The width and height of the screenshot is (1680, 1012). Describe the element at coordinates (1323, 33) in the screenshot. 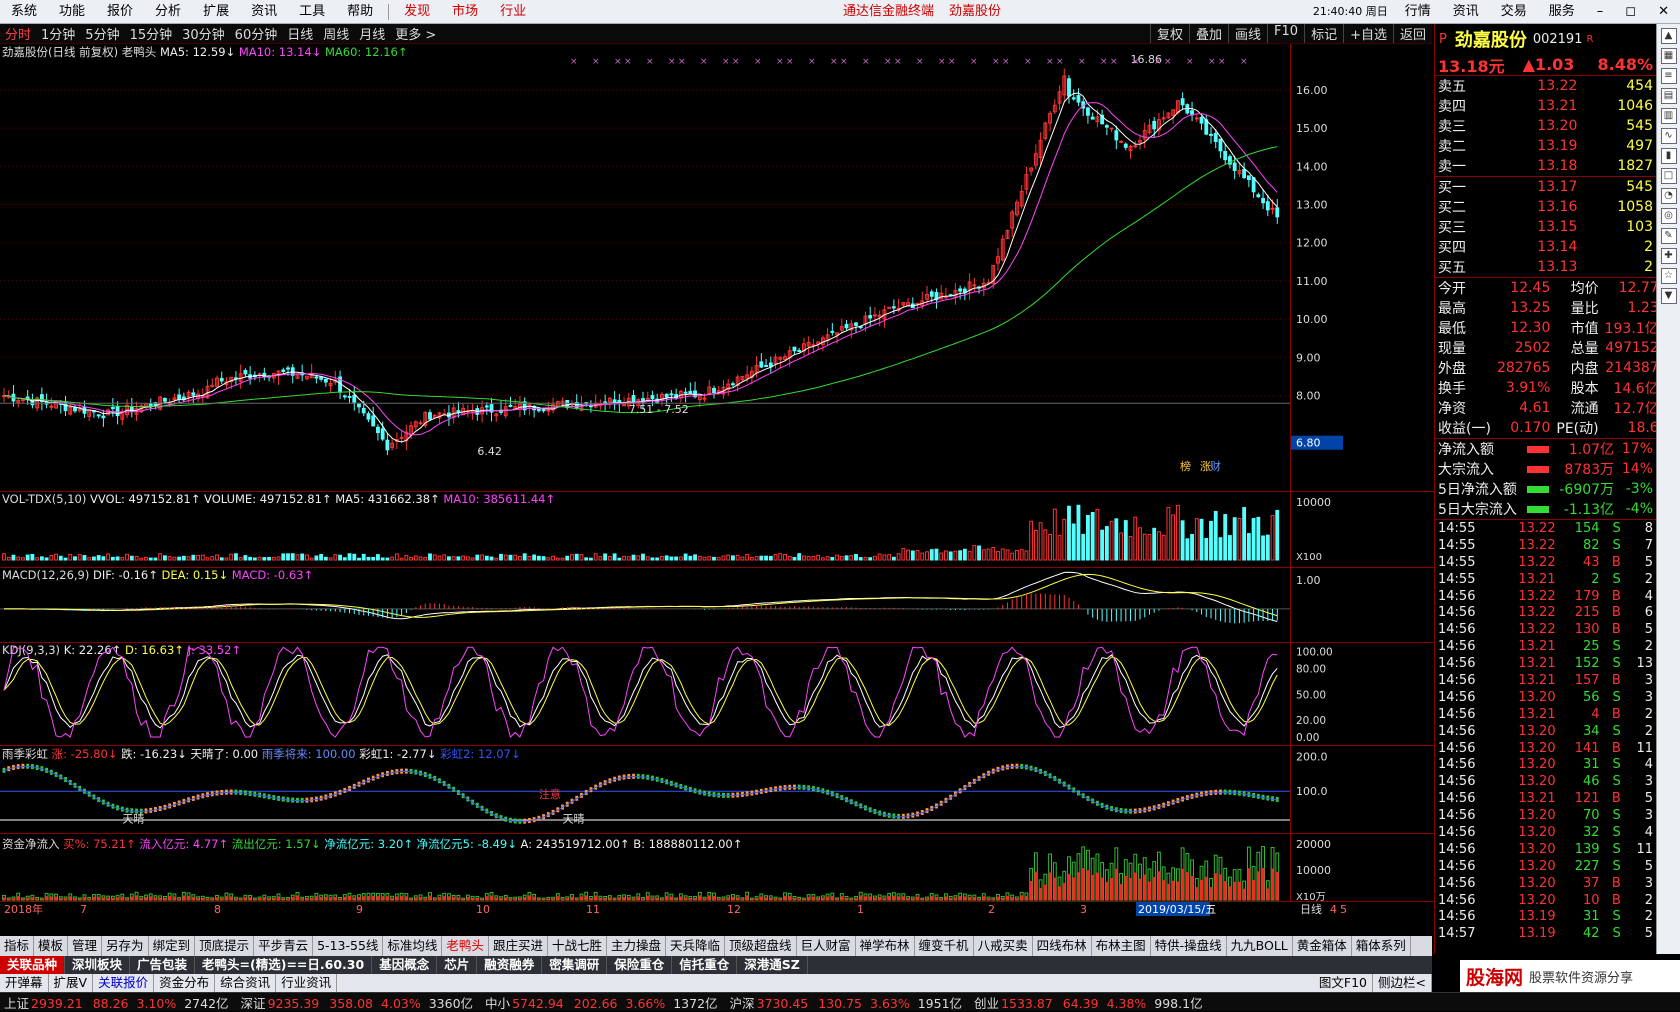

I see `chart-tool-4: 标记` at that location.